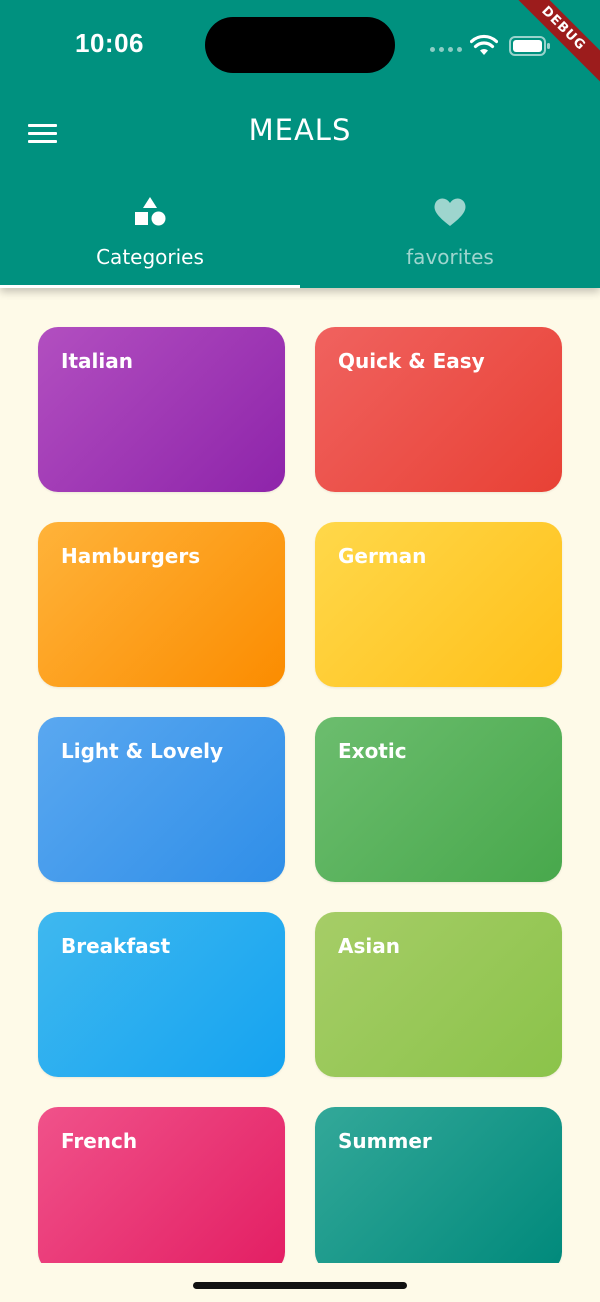  I want to click on cellular-signal-icon, so click(446, 50).